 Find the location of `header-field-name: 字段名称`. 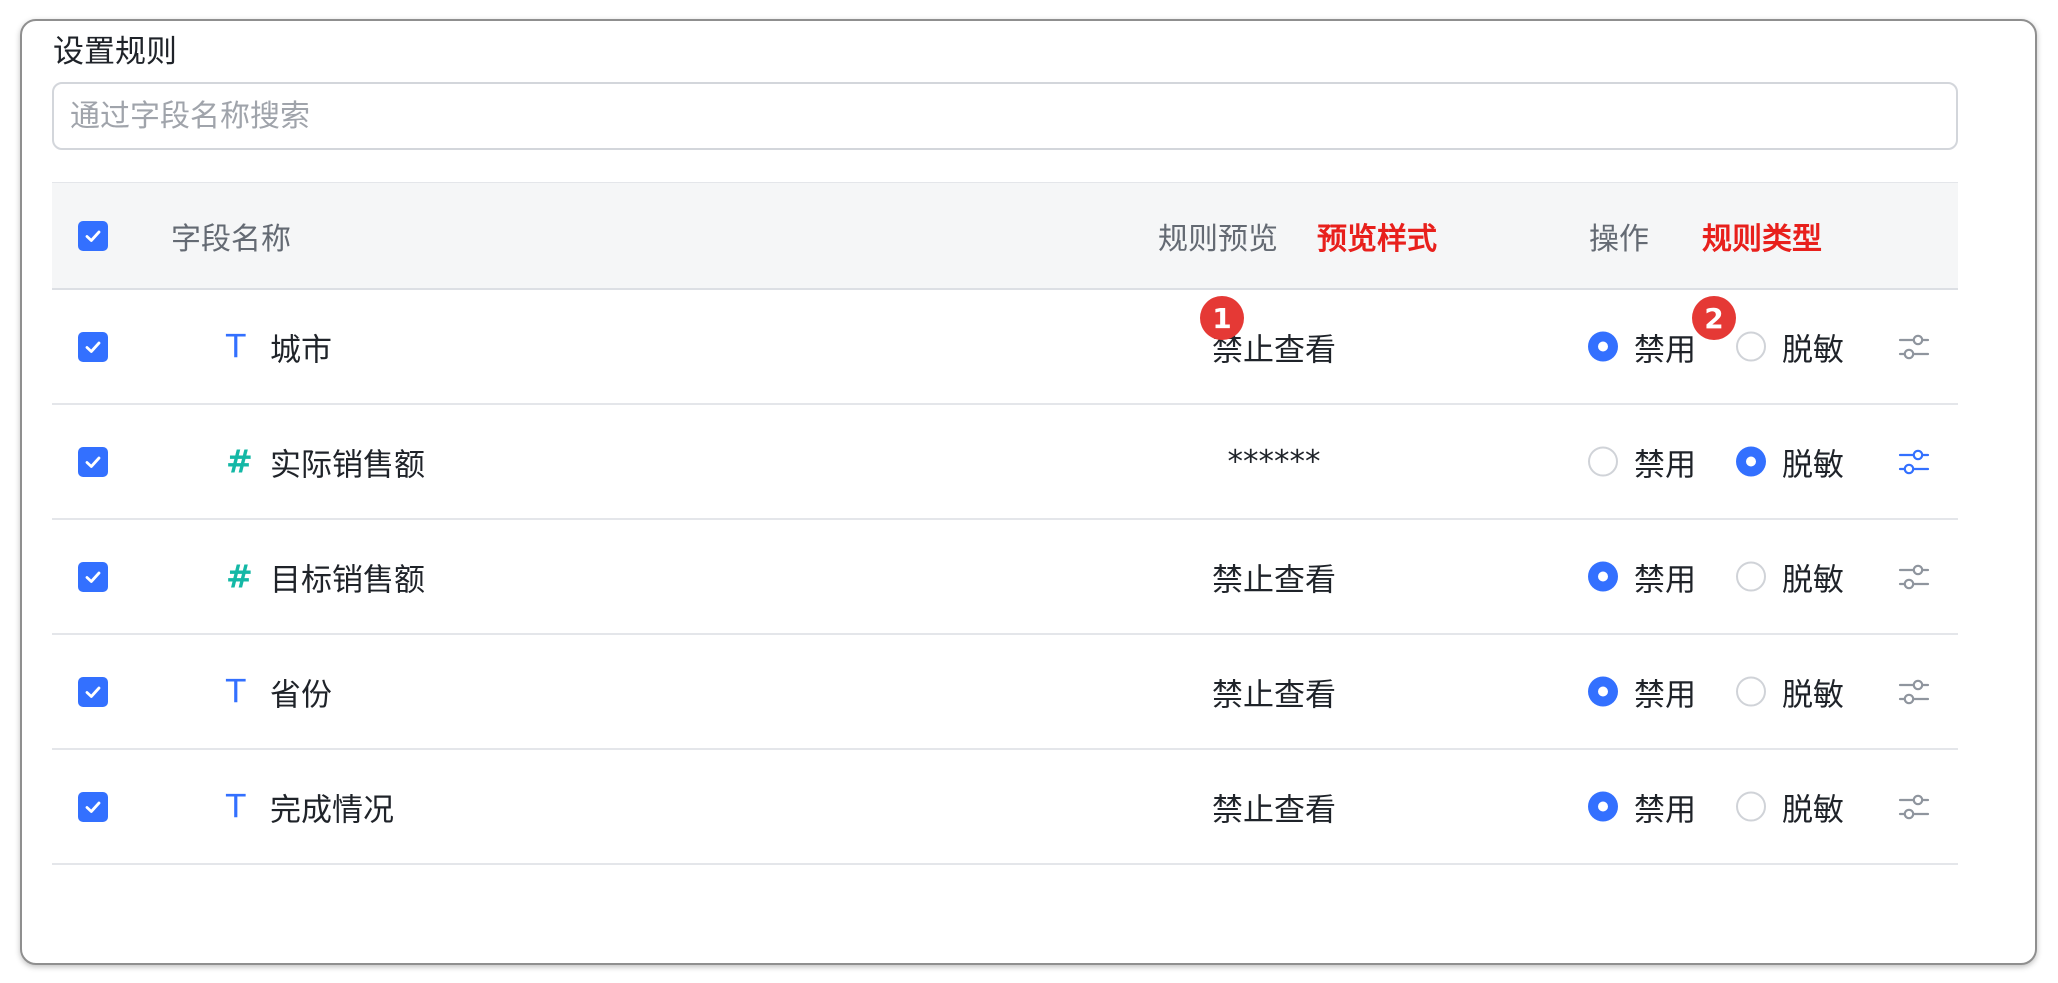

header-field-name: 字段名称 is located at coordinates (231, 239).